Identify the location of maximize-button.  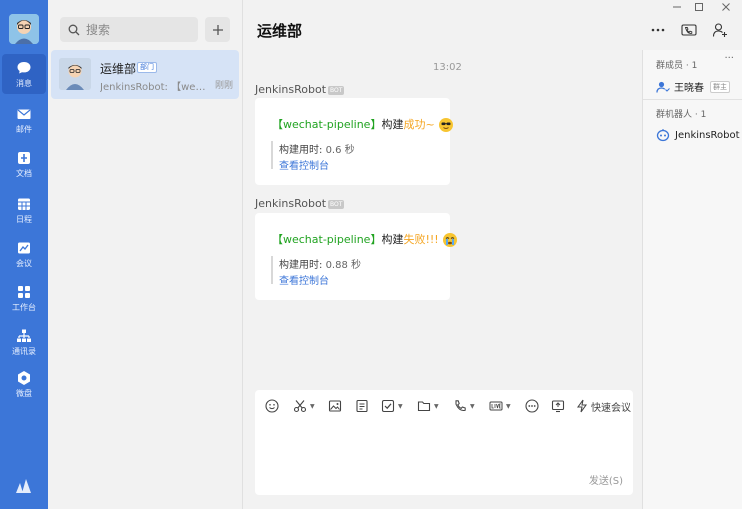
(699, 8).